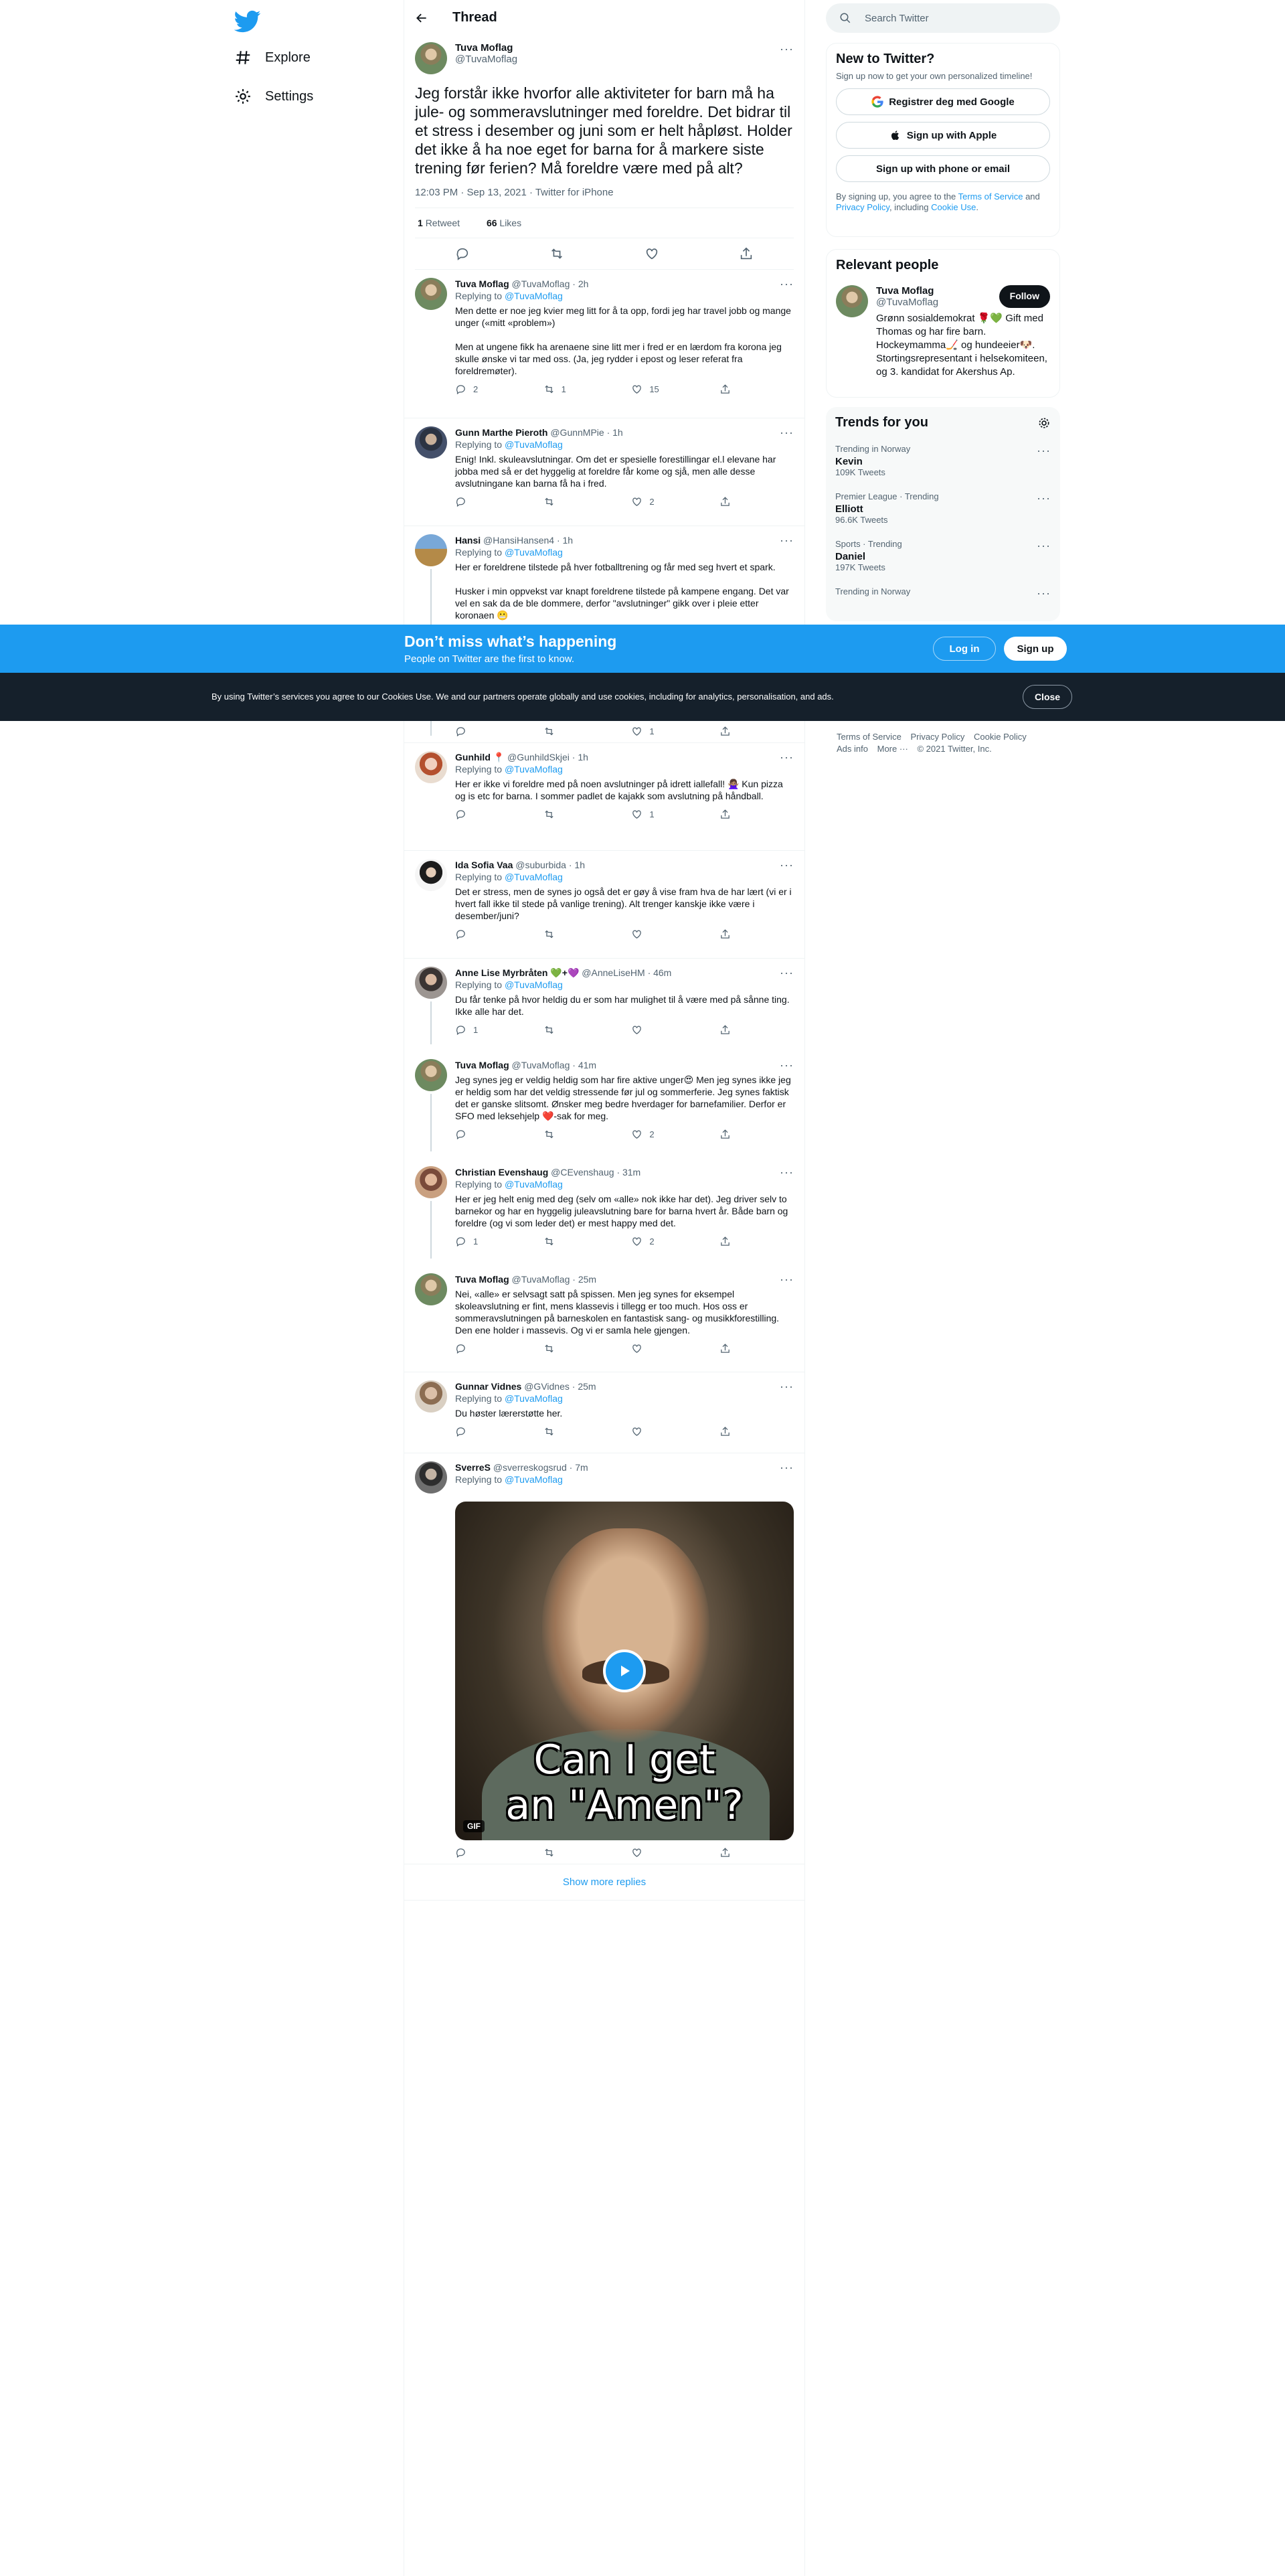 This screenshot has width=1285, height=2576. I want to click on trend-item: Trending in Norway Kevin 109K Tweets ···, so click(943, 461).